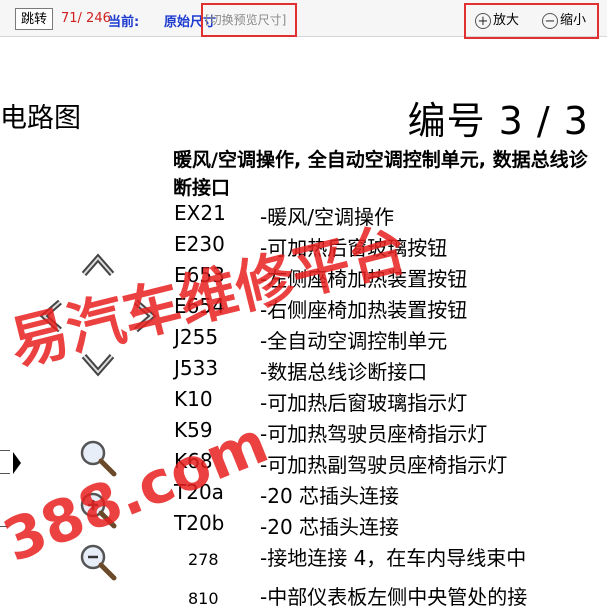 The height and width of the screenshot is (612, 607). Describe the element at coordinates (200, 213) in the screenshot. I see `component-code: EX21` at that location.